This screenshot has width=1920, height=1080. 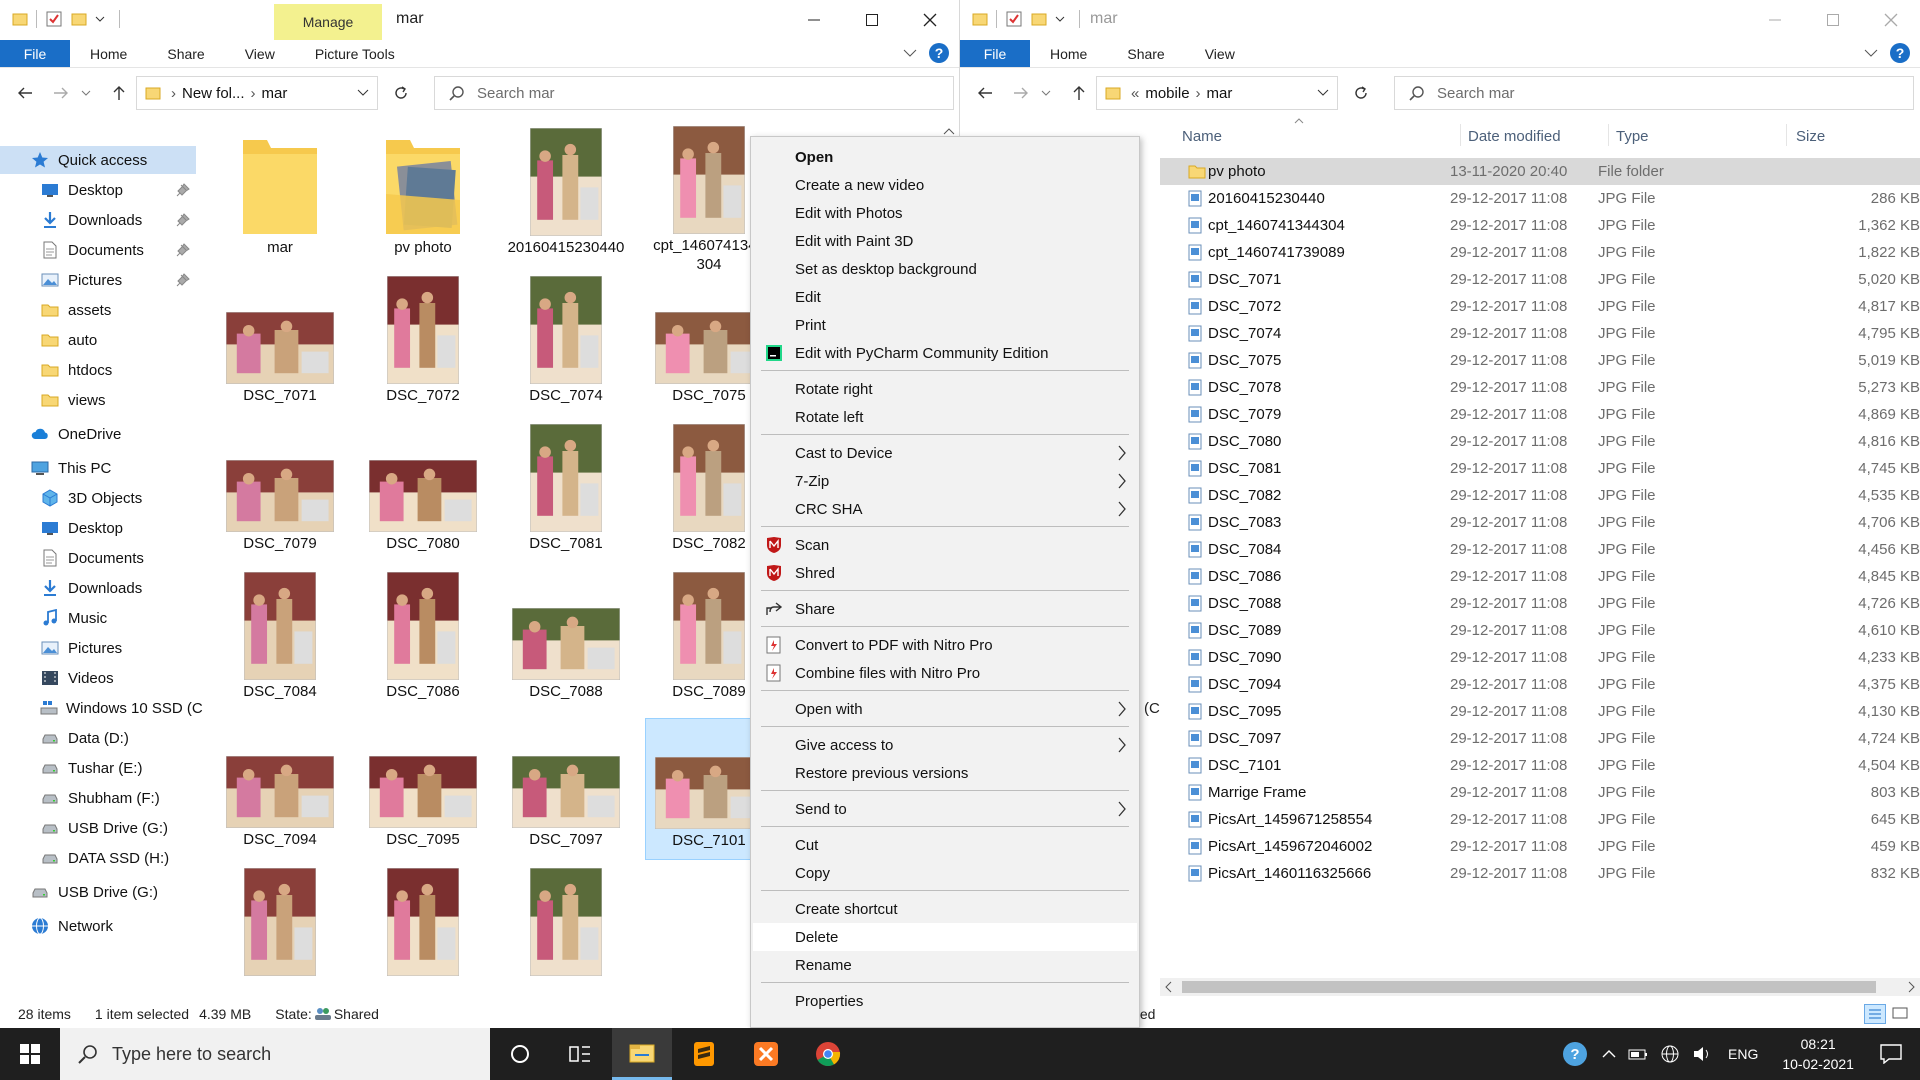 What do you see at coordinates (423, 493) in the screenshot?
I see `photo-tile: DSC_7080` at bounding box center [423, 493].